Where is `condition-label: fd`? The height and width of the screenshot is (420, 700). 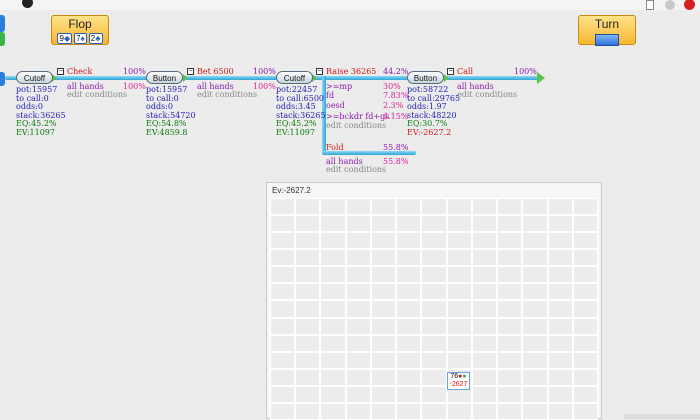
condition-label: fd is located at coordinates (330, 96).